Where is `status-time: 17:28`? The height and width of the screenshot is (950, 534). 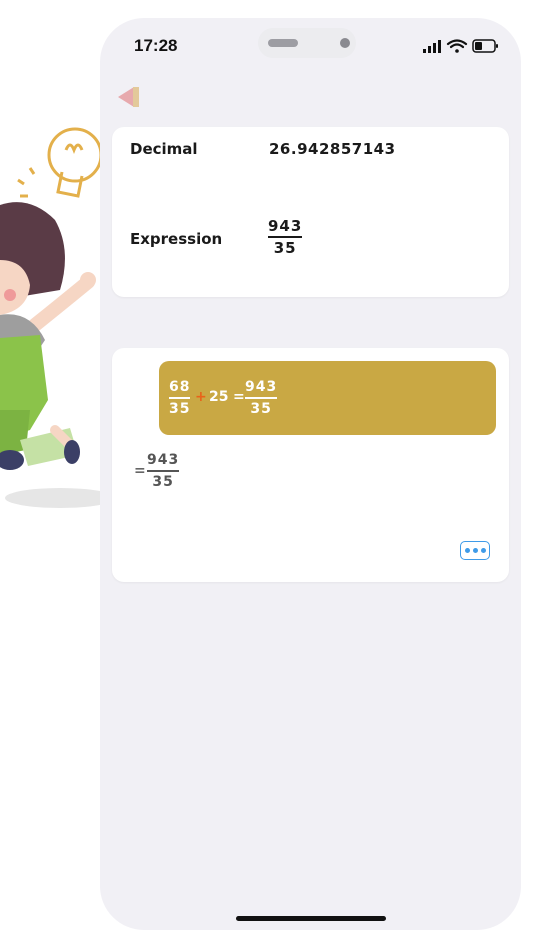 status-time: 17:28 is located at coordinates (156, 45).